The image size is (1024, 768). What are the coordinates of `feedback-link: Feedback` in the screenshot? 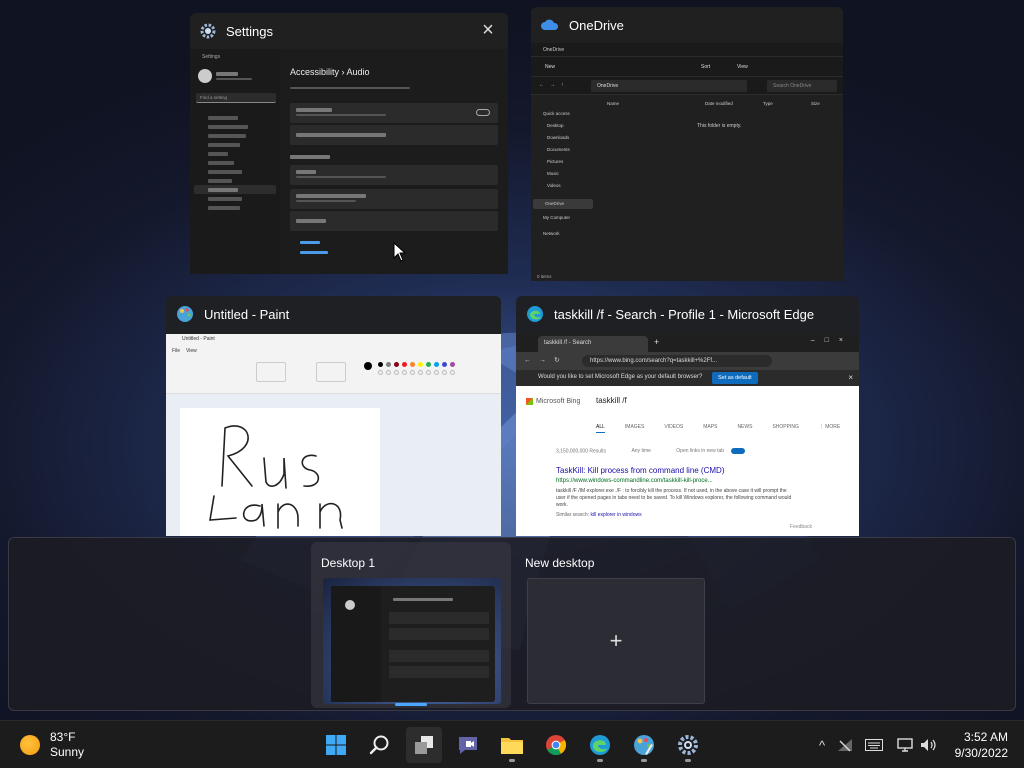 It's located at (801, 527).